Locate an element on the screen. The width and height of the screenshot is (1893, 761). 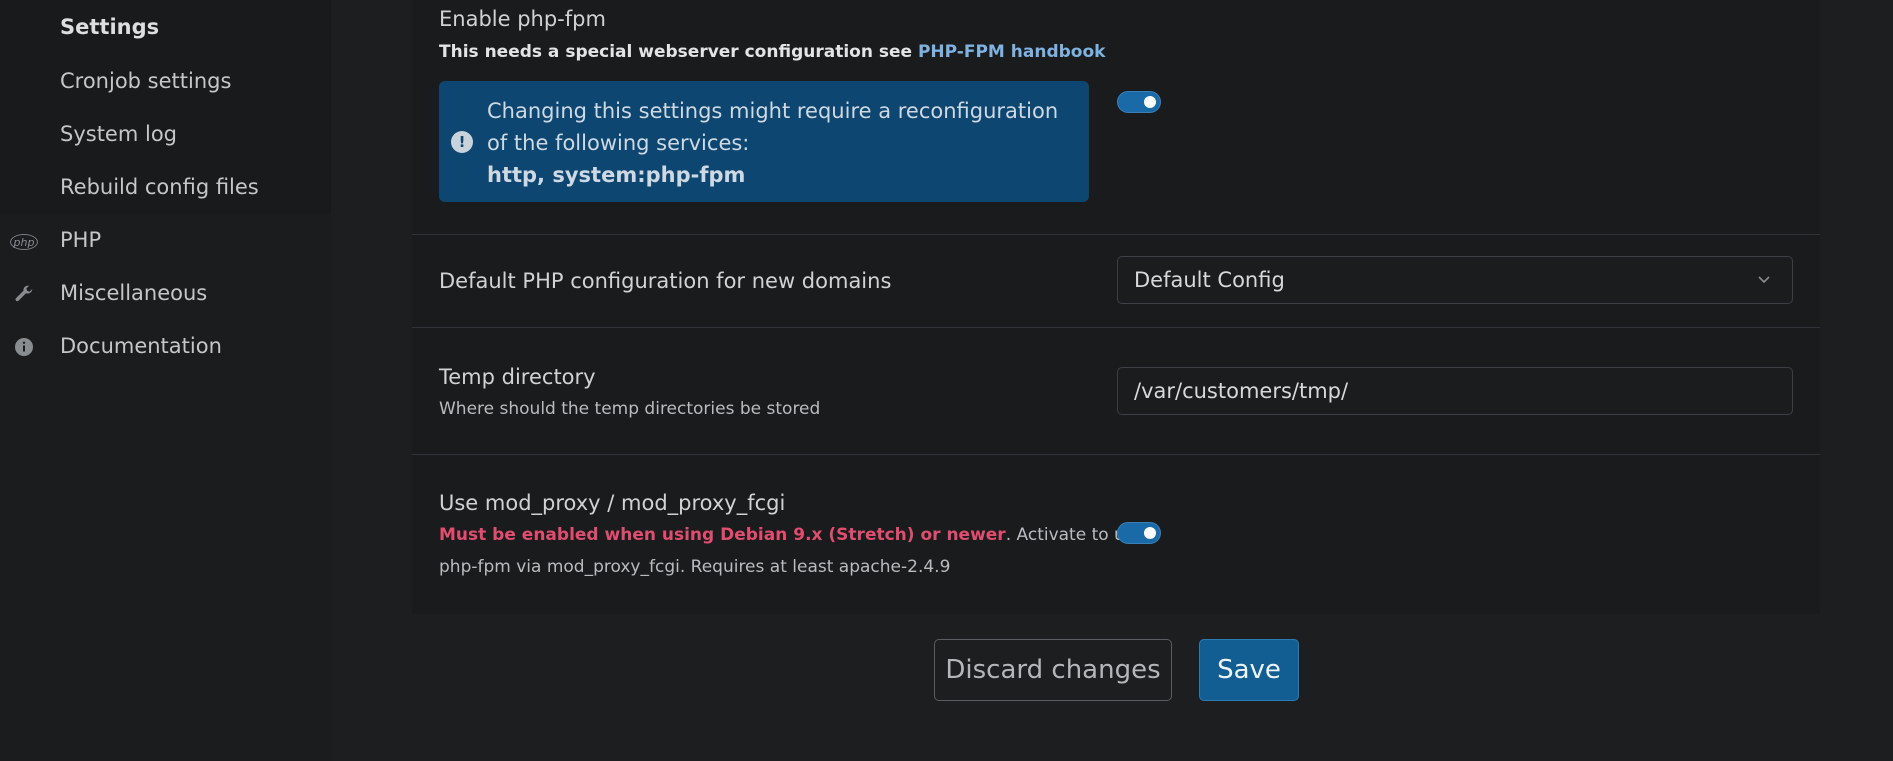
chevron-down-icon is located at coordinates (1764, 281).